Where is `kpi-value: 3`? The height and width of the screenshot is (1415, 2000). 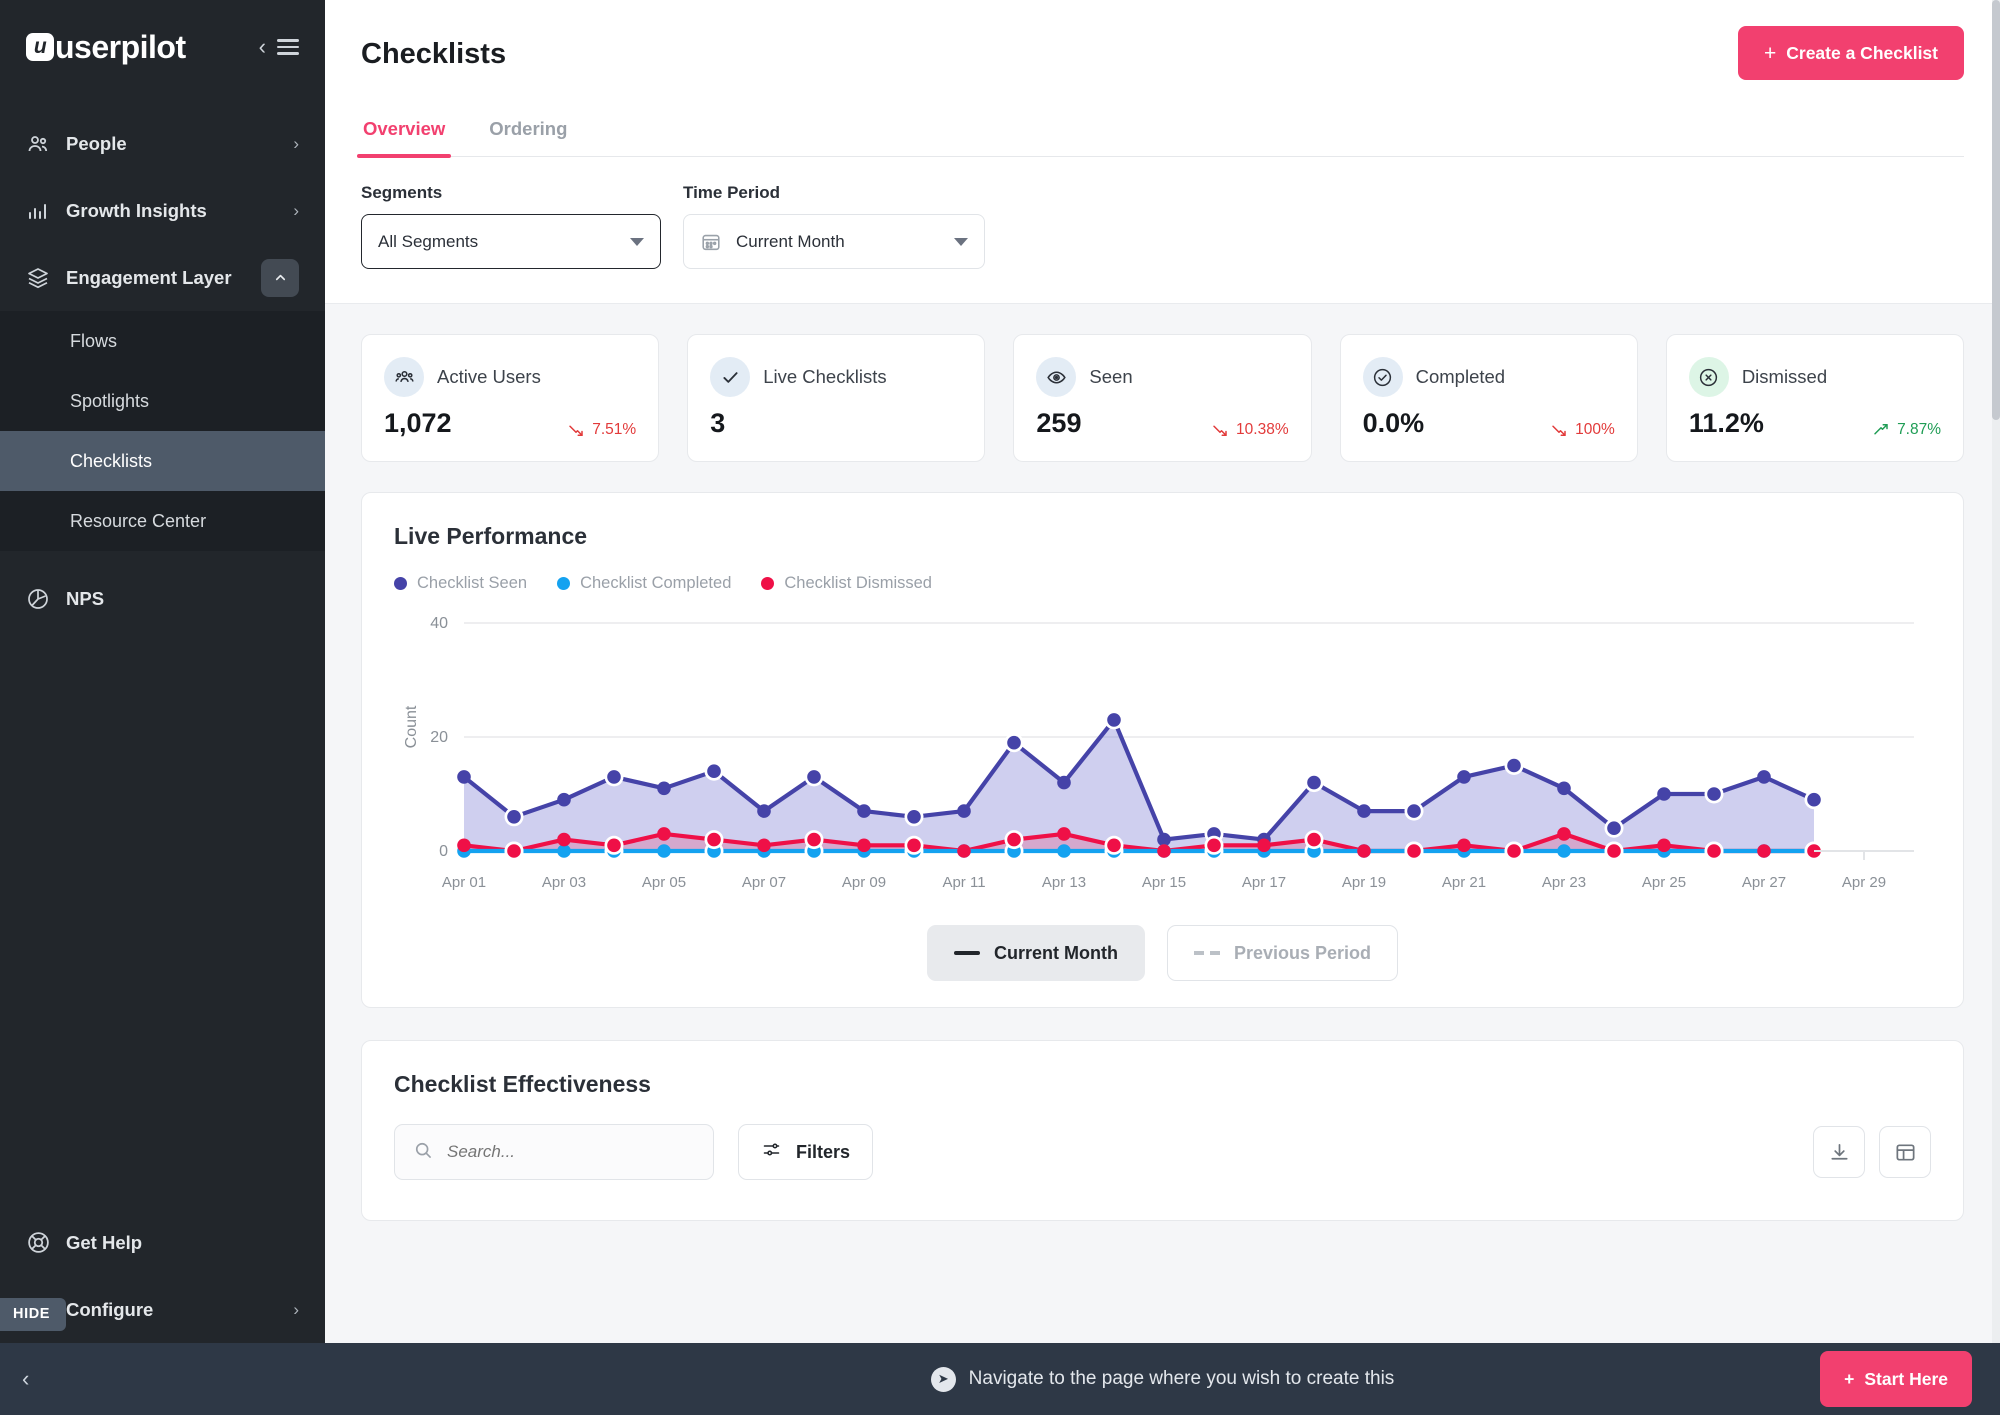 kpi-value: 3 is located at coordinates (718, 423).